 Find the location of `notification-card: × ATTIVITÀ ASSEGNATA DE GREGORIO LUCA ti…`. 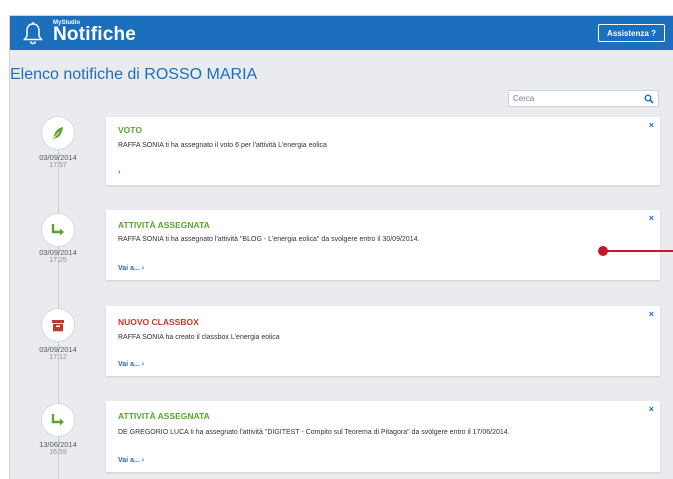

notification-card: × ATTIVITÀ ASSEGNATA DE GREGORIO LUCA ti… is located at coordinates (383, 436).